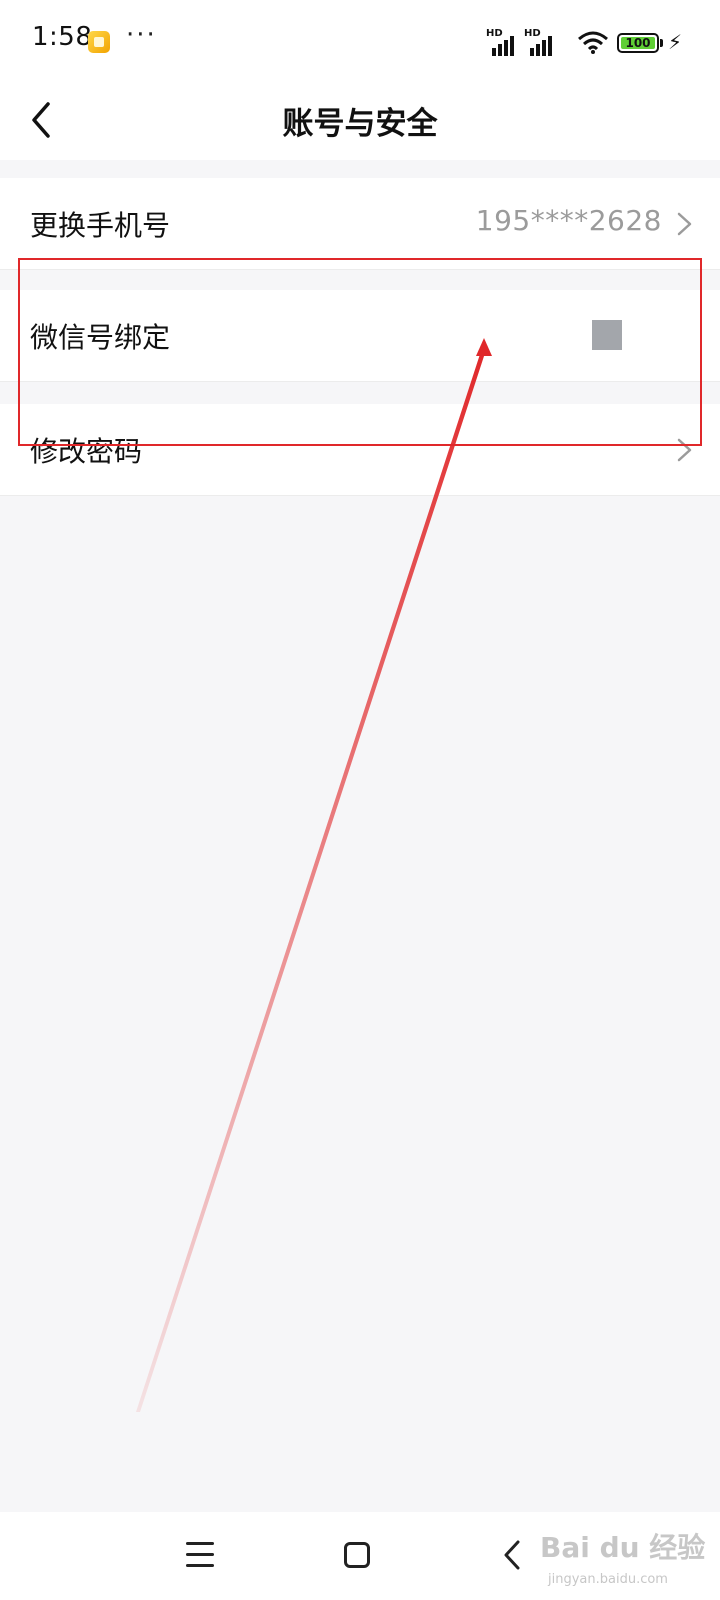 This screenshot has height=1600, width=720. What do you see at coordinates (512, 1555) in the screenshot?
I see `back-icon` at bounding box center [512, 1555].